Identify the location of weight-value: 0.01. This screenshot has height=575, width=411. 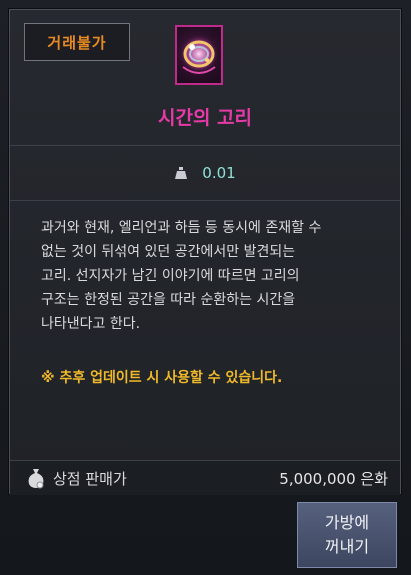
(219, 173).